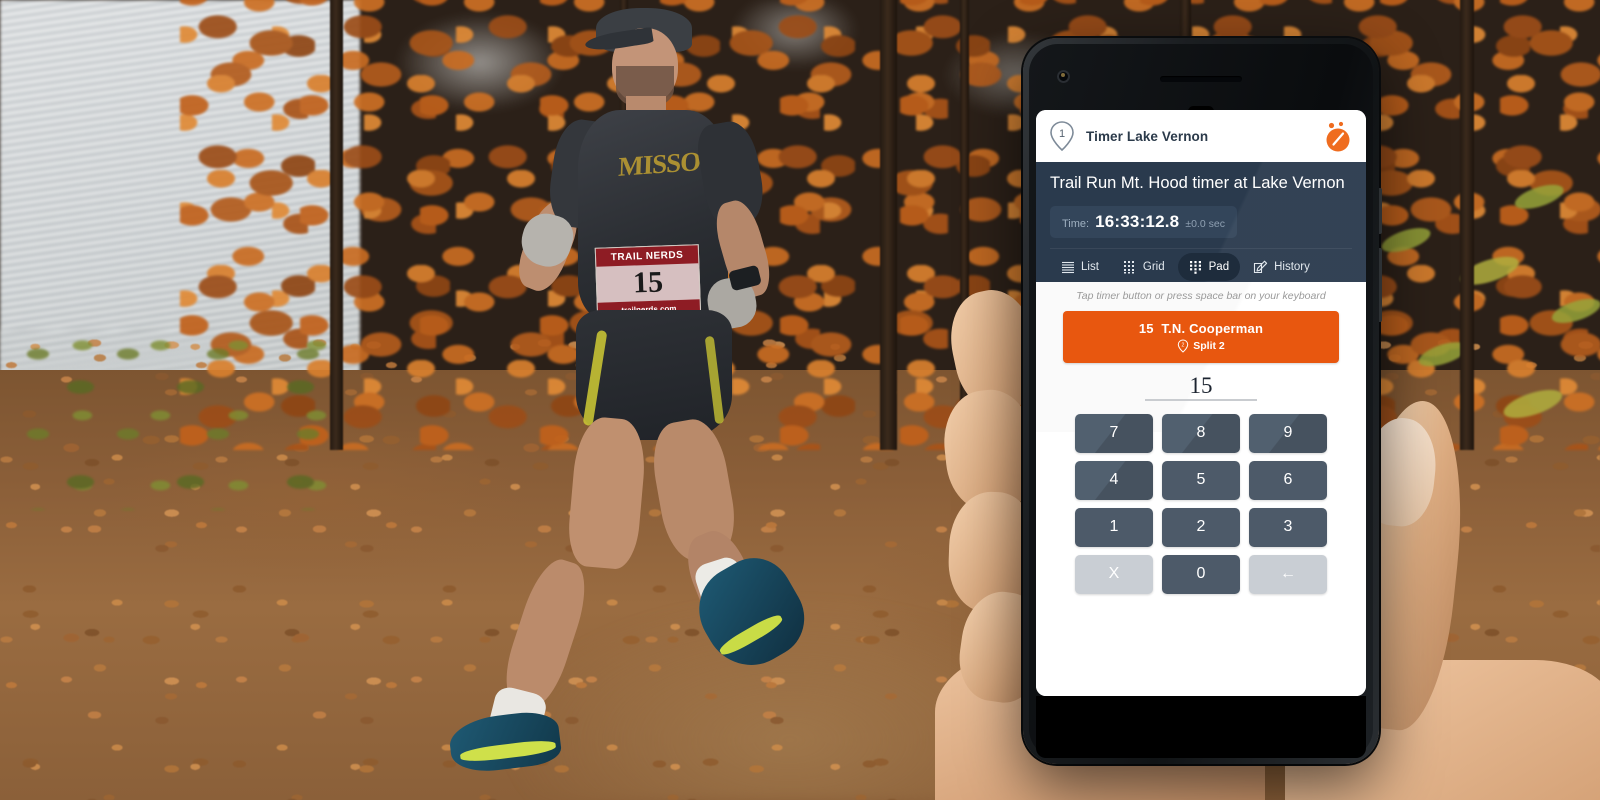 This screenshot has height=800, width=1600. Describe the element at coordinates (1114, 433) in the screenshot. I see `key-7: 7` at that location.